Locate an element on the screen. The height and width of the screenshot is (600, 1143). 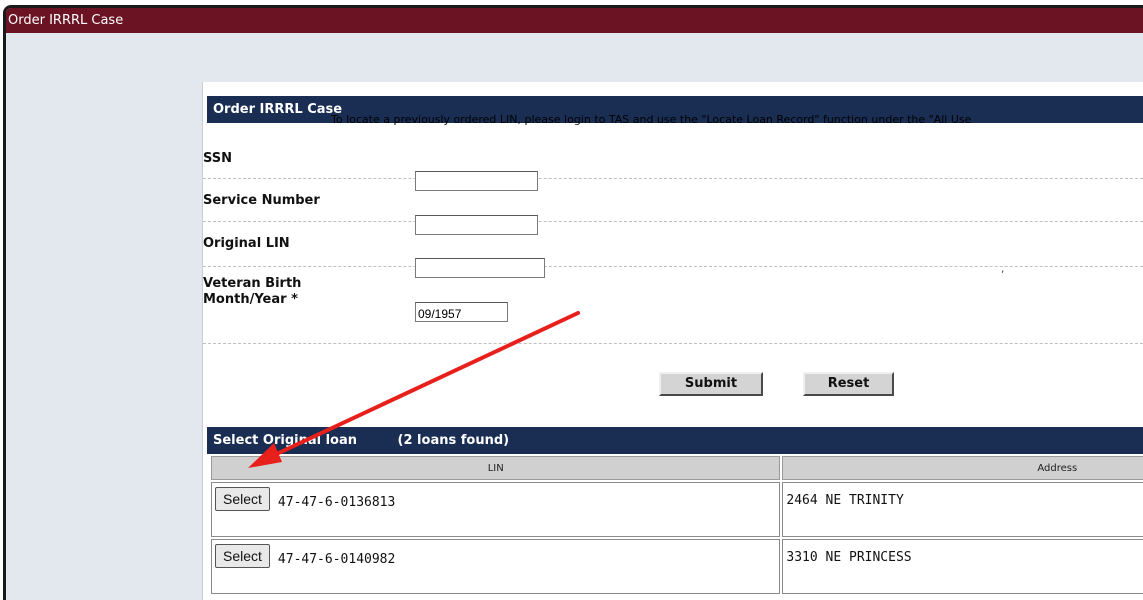
select-loan-header: Select Original loan (2 loans found) is located at coordinates (675, 440).